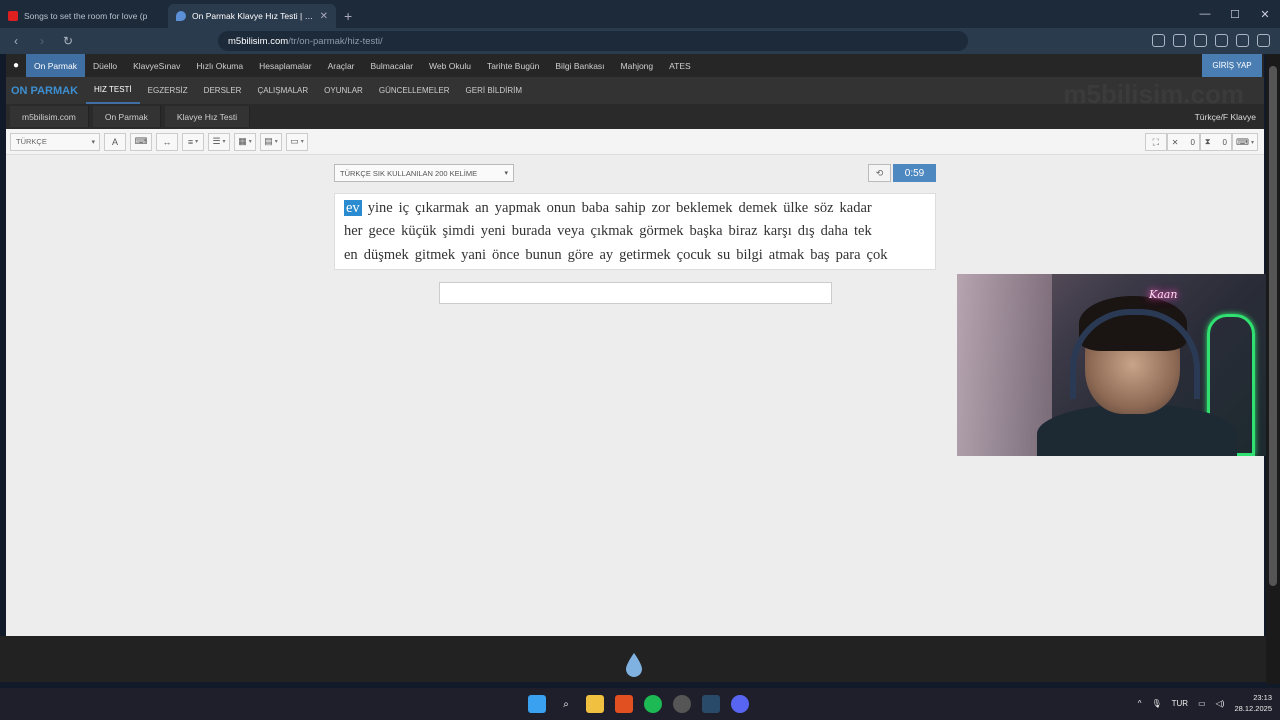 This screenshot has width=1280, height=720. I want to click on windows-start-icon, so click(537, 704).